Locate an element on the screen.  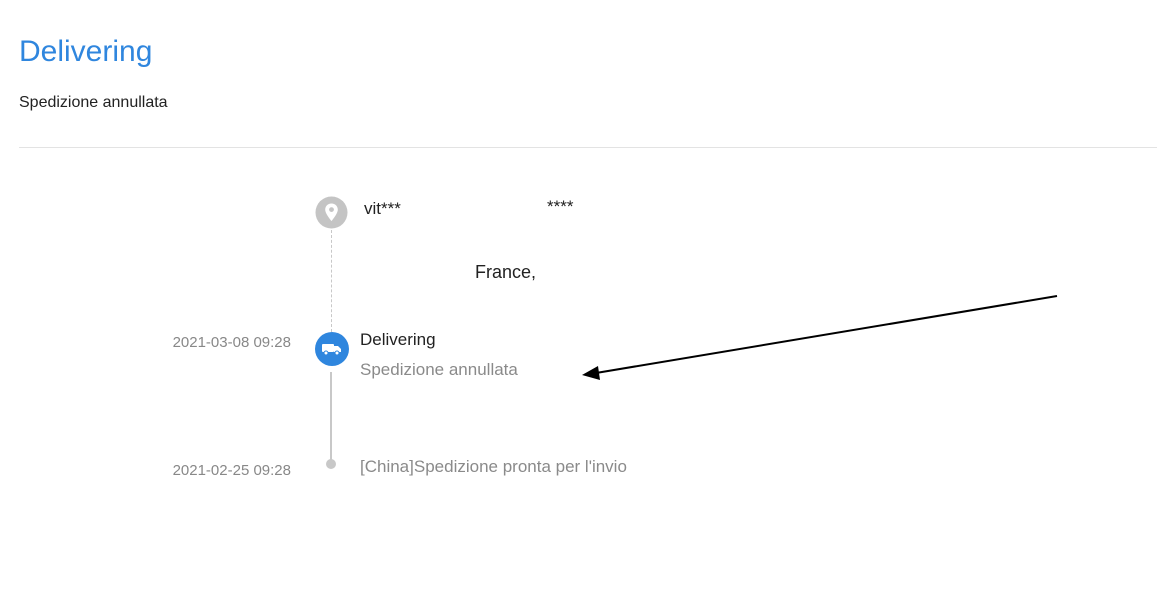
address-recipient: vit*** is located at coordinates (382, 208).